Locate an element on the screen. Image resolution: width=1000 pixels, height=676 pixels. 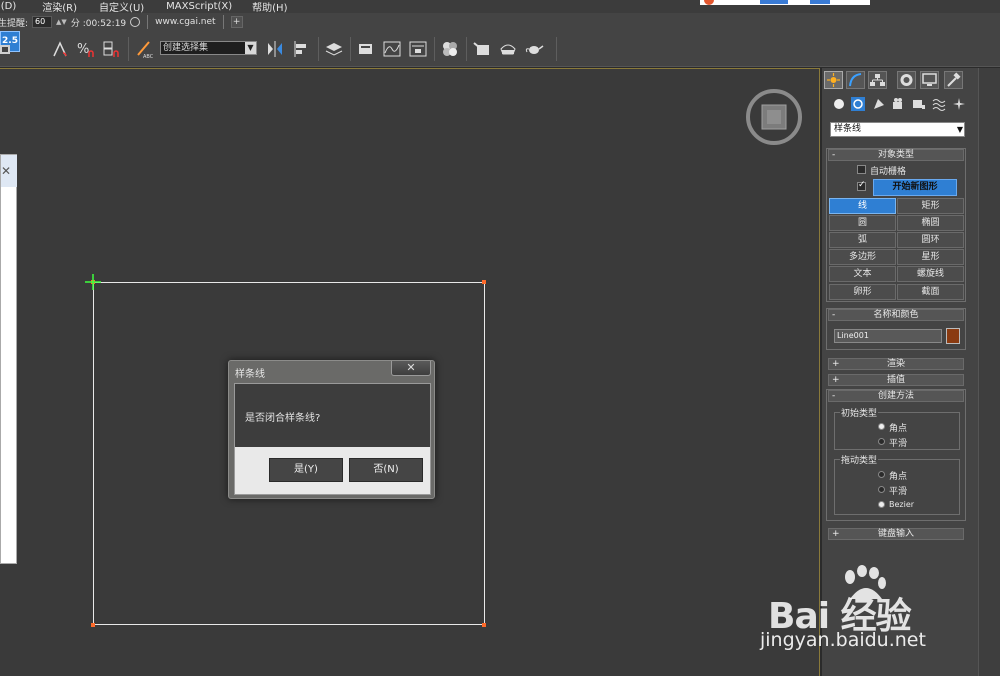
expand-icon: + is located at coordinates (836, 364).